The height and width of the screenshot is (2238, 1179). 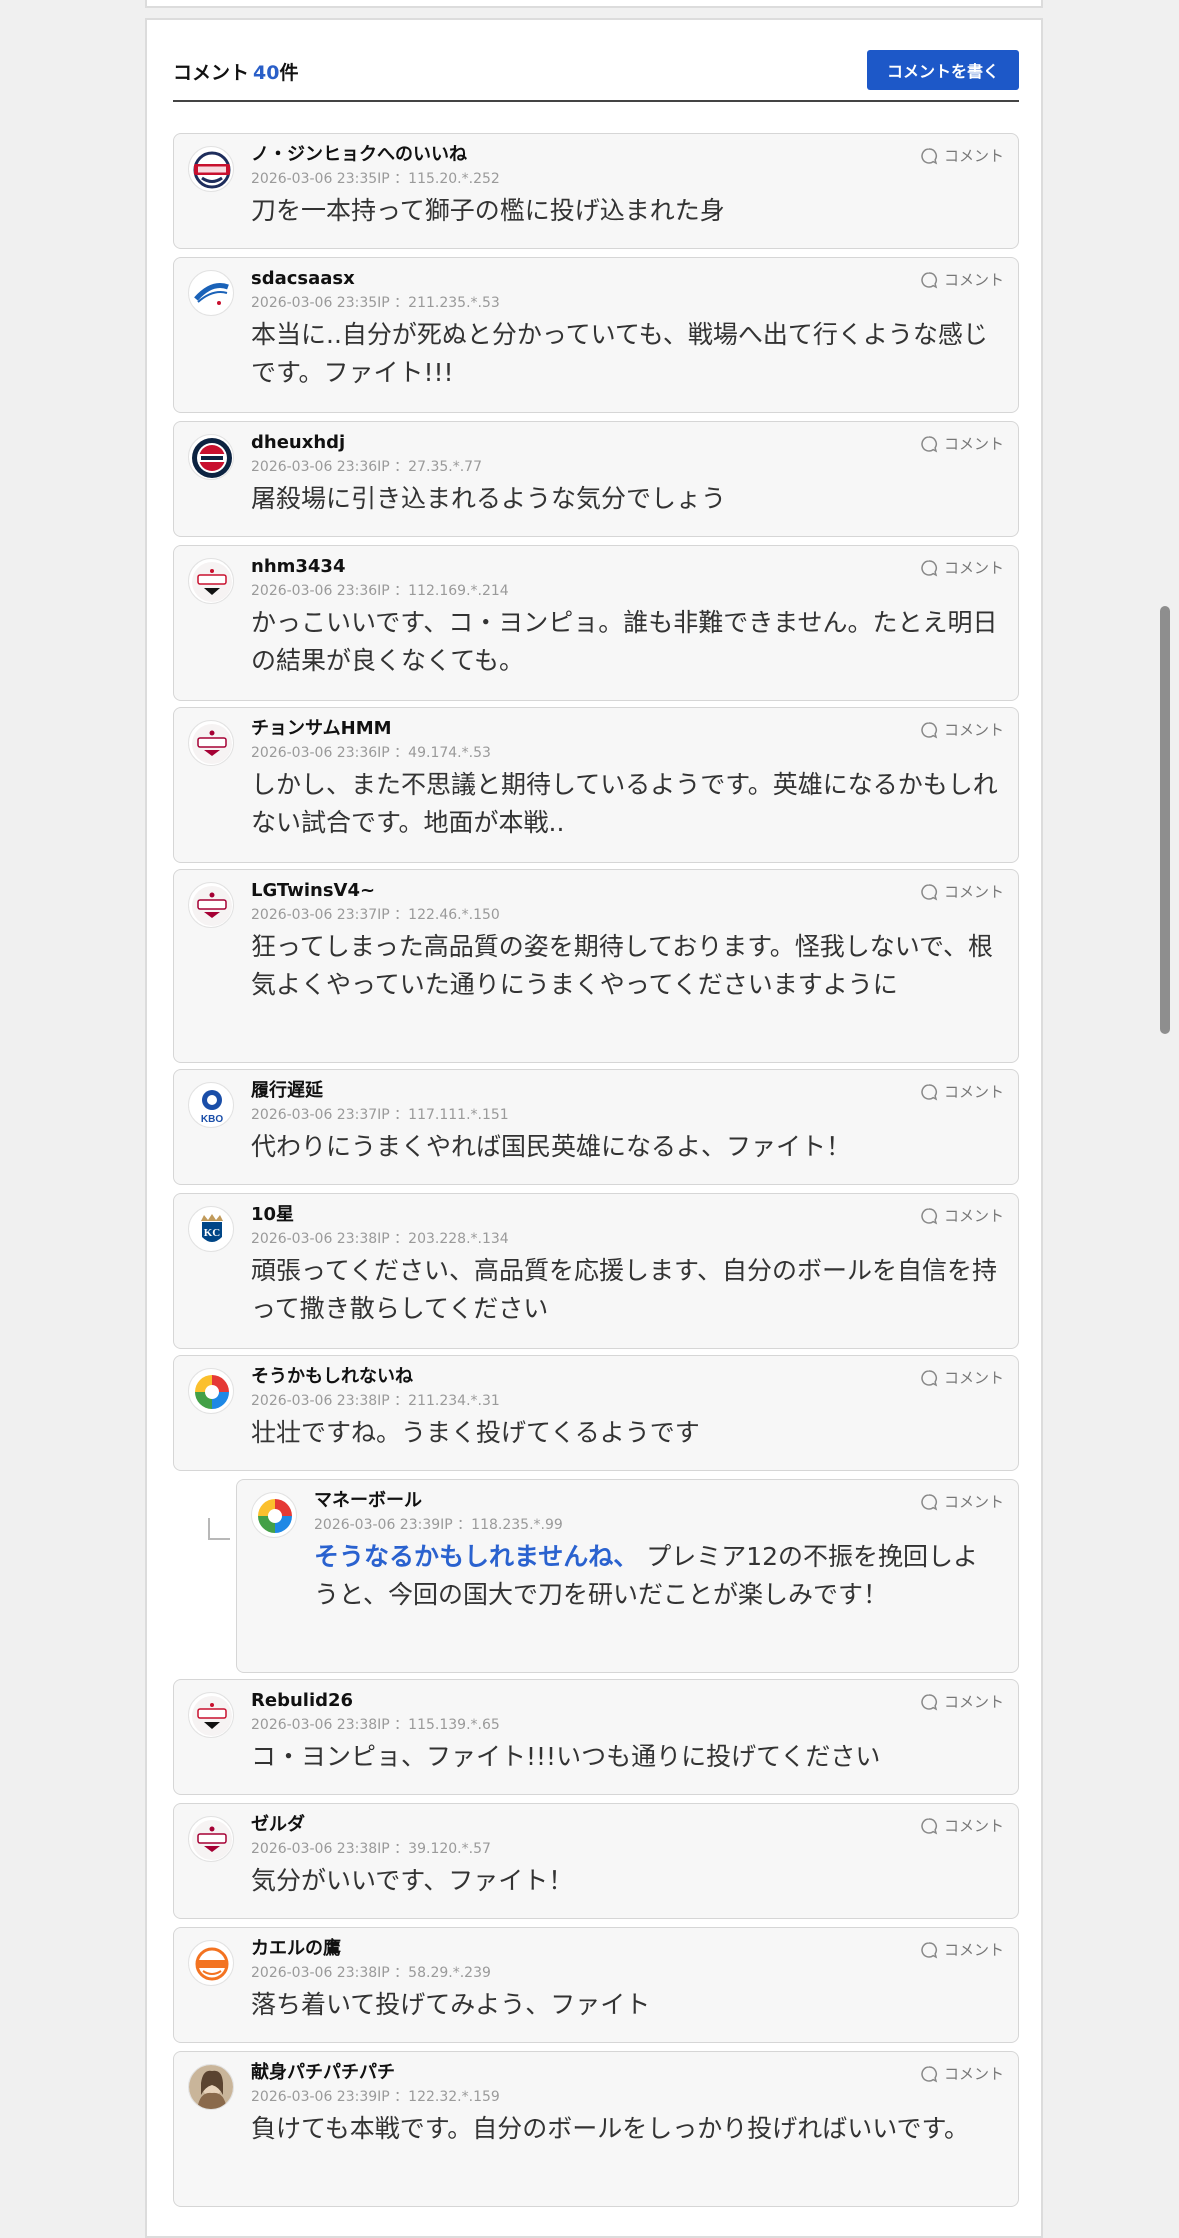 What do you see at coordinates (211, 169) in the screenshot?
I see `bears-logo-avatar` at bounding box center [211, 169].